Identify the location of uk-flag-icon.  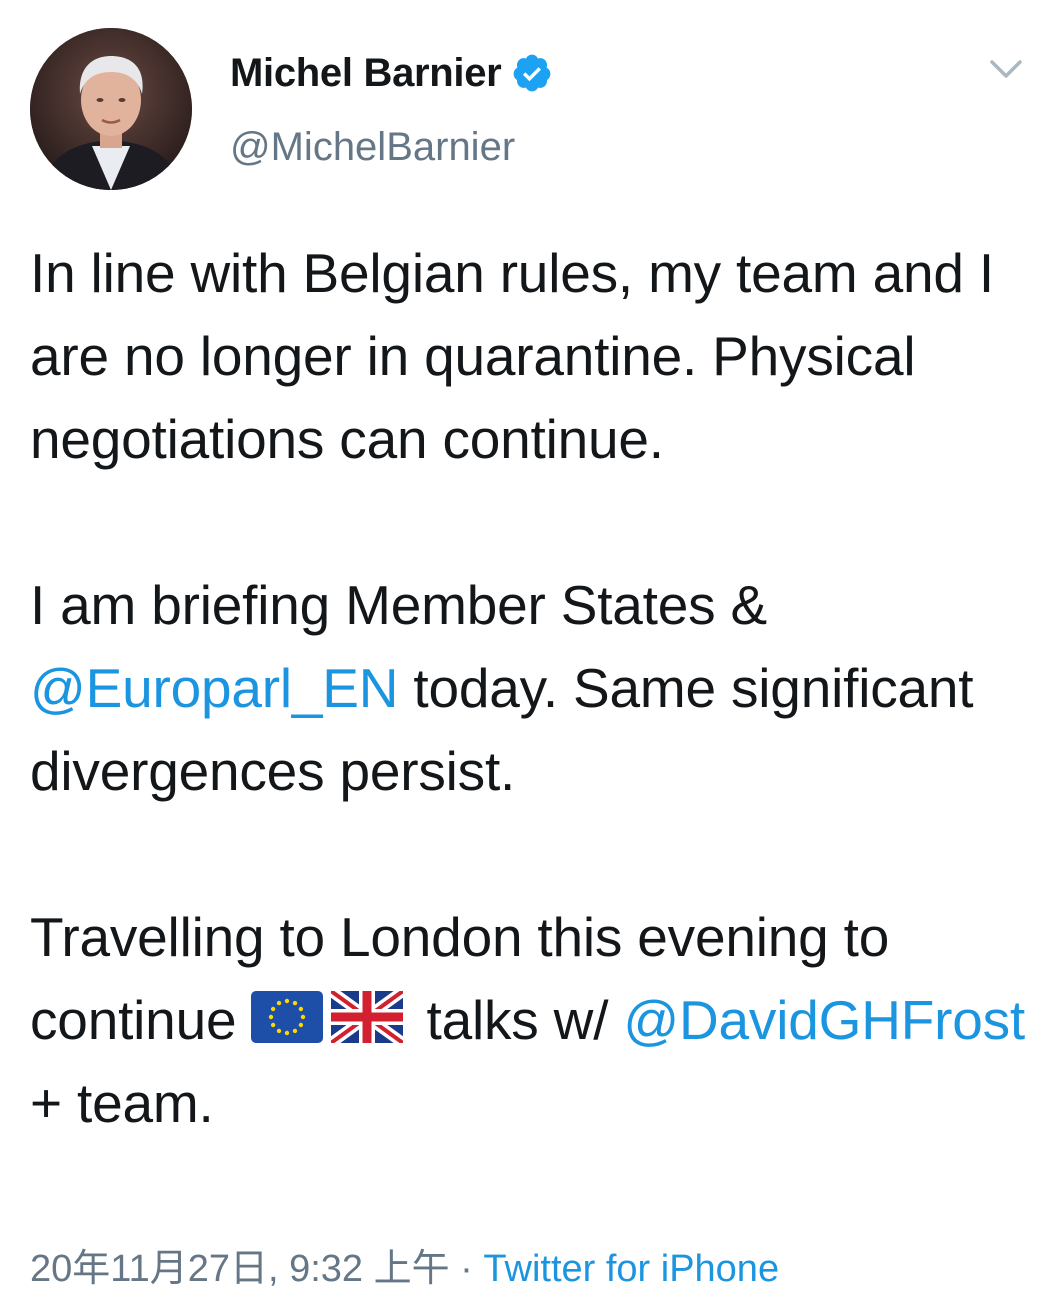
(367, 1017).